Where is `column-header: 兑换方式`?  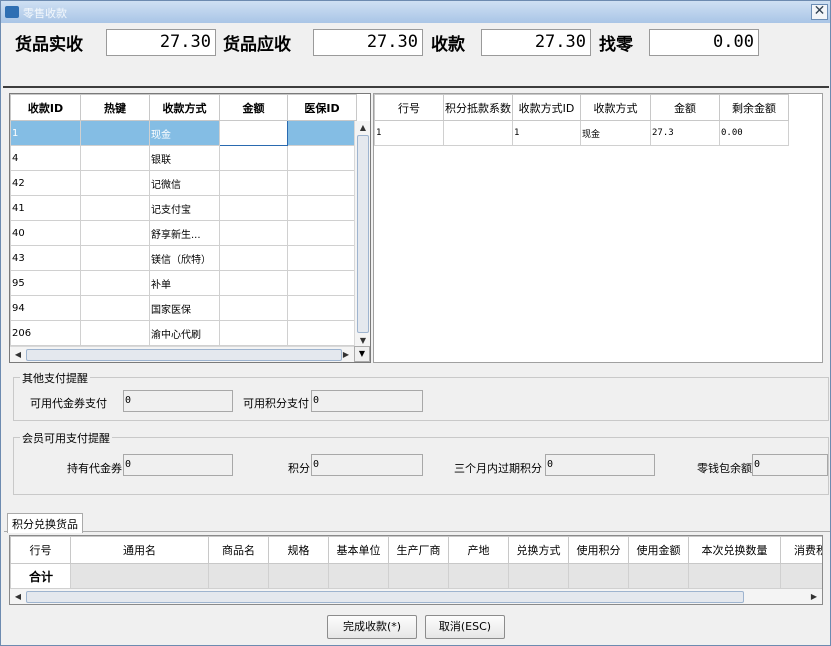
column-header: 兑换方式 is located at coordinates (538, 550).